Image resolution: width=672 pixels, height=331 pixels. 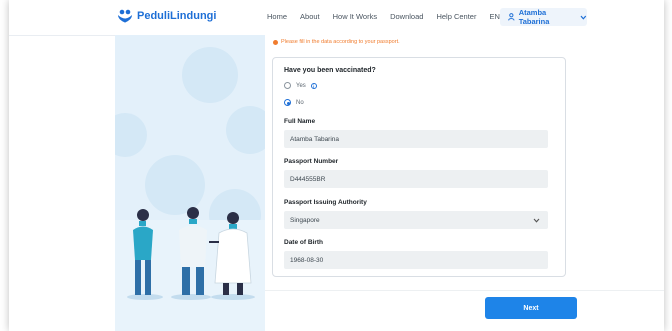 What do you see at coordinates (315, 139) in the screenshot?
I see `full-name-value: Atamba Tabarina` at bounding box center [315, 139].